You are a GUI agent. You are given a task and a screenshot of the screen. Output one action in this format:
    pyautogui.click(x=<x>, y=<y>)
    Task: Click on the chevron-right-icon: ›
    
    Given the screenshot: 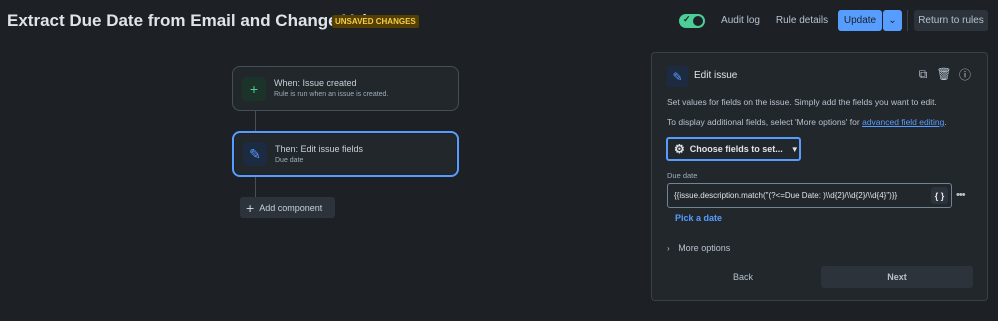 What is the action you would take?
    pyautogui.click(x=668, y=248)
    